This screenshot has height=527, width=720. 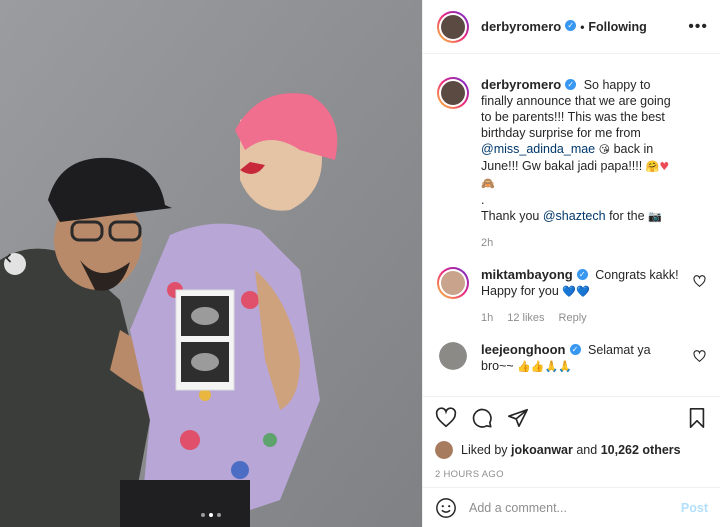 I want to click on carousel-indicator, so click(x=211, y=515).